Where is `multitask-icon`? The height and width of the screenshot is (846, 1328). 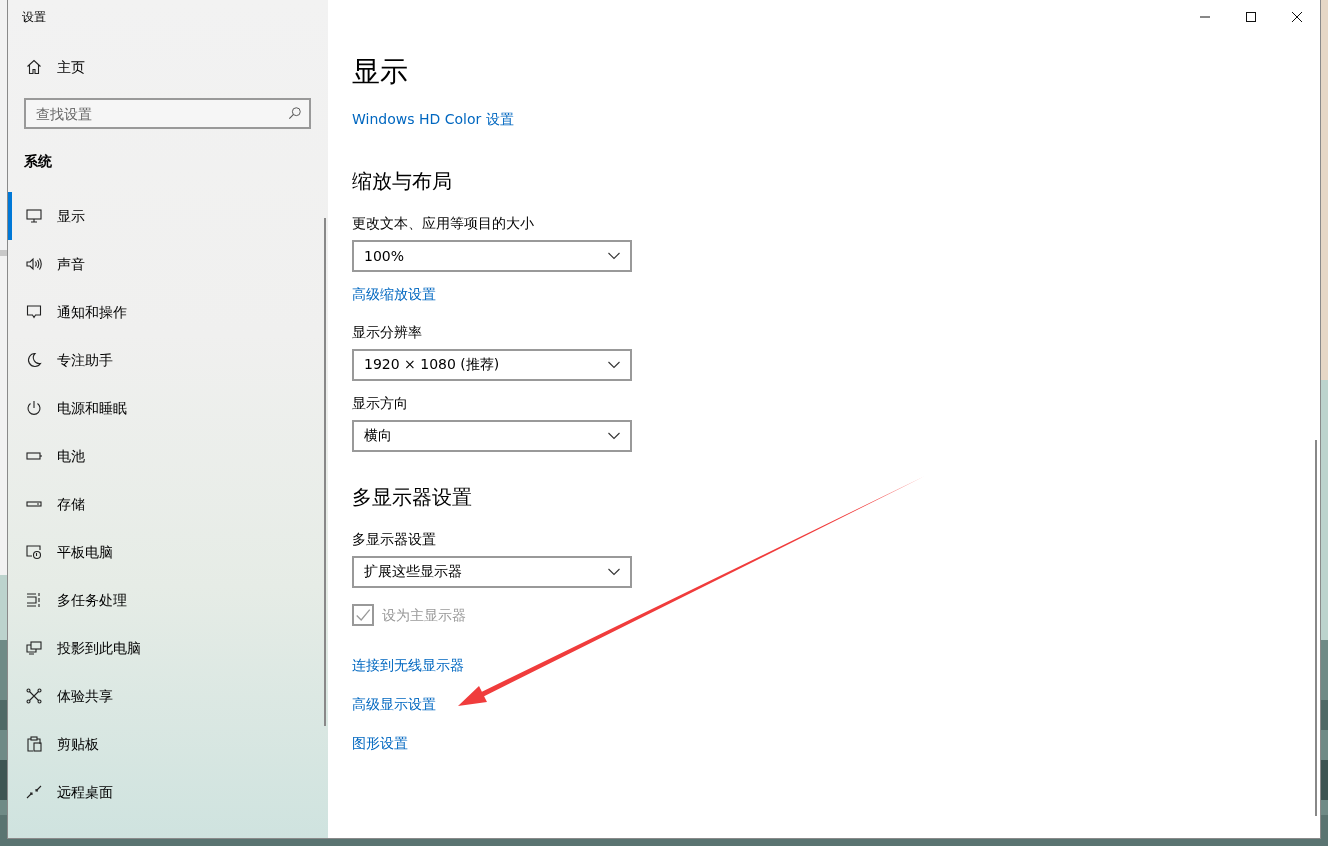 multitask-icon is located at coordinates (34, 600).